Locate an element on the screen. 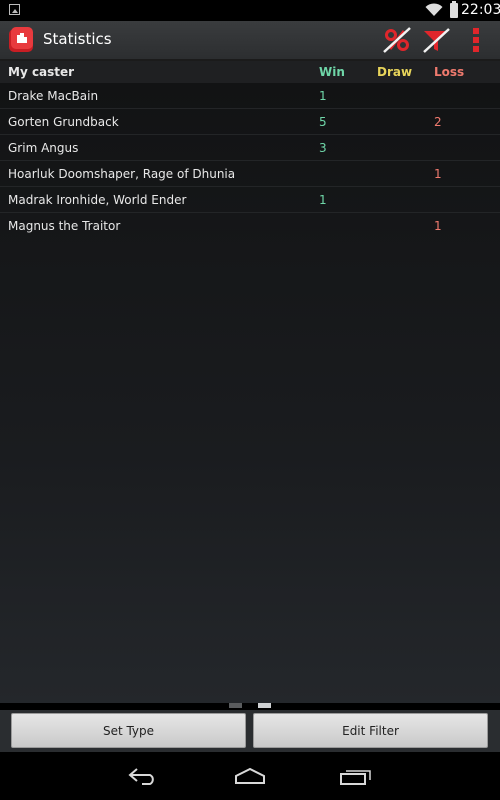 The height and width of the screenshot is (800, 500). caster-name: Hoarluk Doomshaper, Rage of Dhunia is located at coordinates (122, 174).